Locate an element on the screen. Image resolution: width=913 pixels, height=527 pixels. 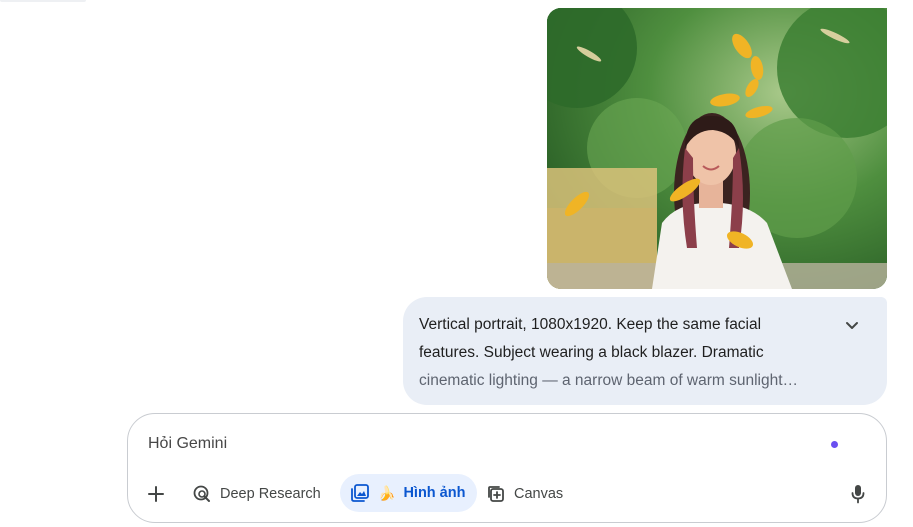
image-gallery-icon is located at coordinates (360, 493).